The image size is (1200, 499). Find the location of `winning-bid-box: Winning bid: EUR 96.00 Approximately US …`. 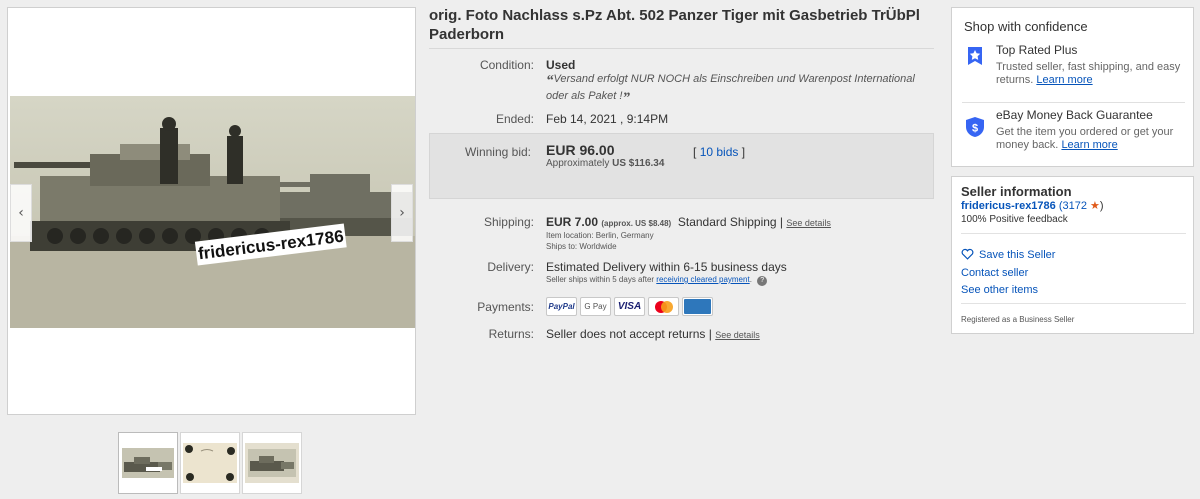

winning-bid-box: Winning bid: EUR 96.00 Approximately US … is located at coordinates (681, 166).